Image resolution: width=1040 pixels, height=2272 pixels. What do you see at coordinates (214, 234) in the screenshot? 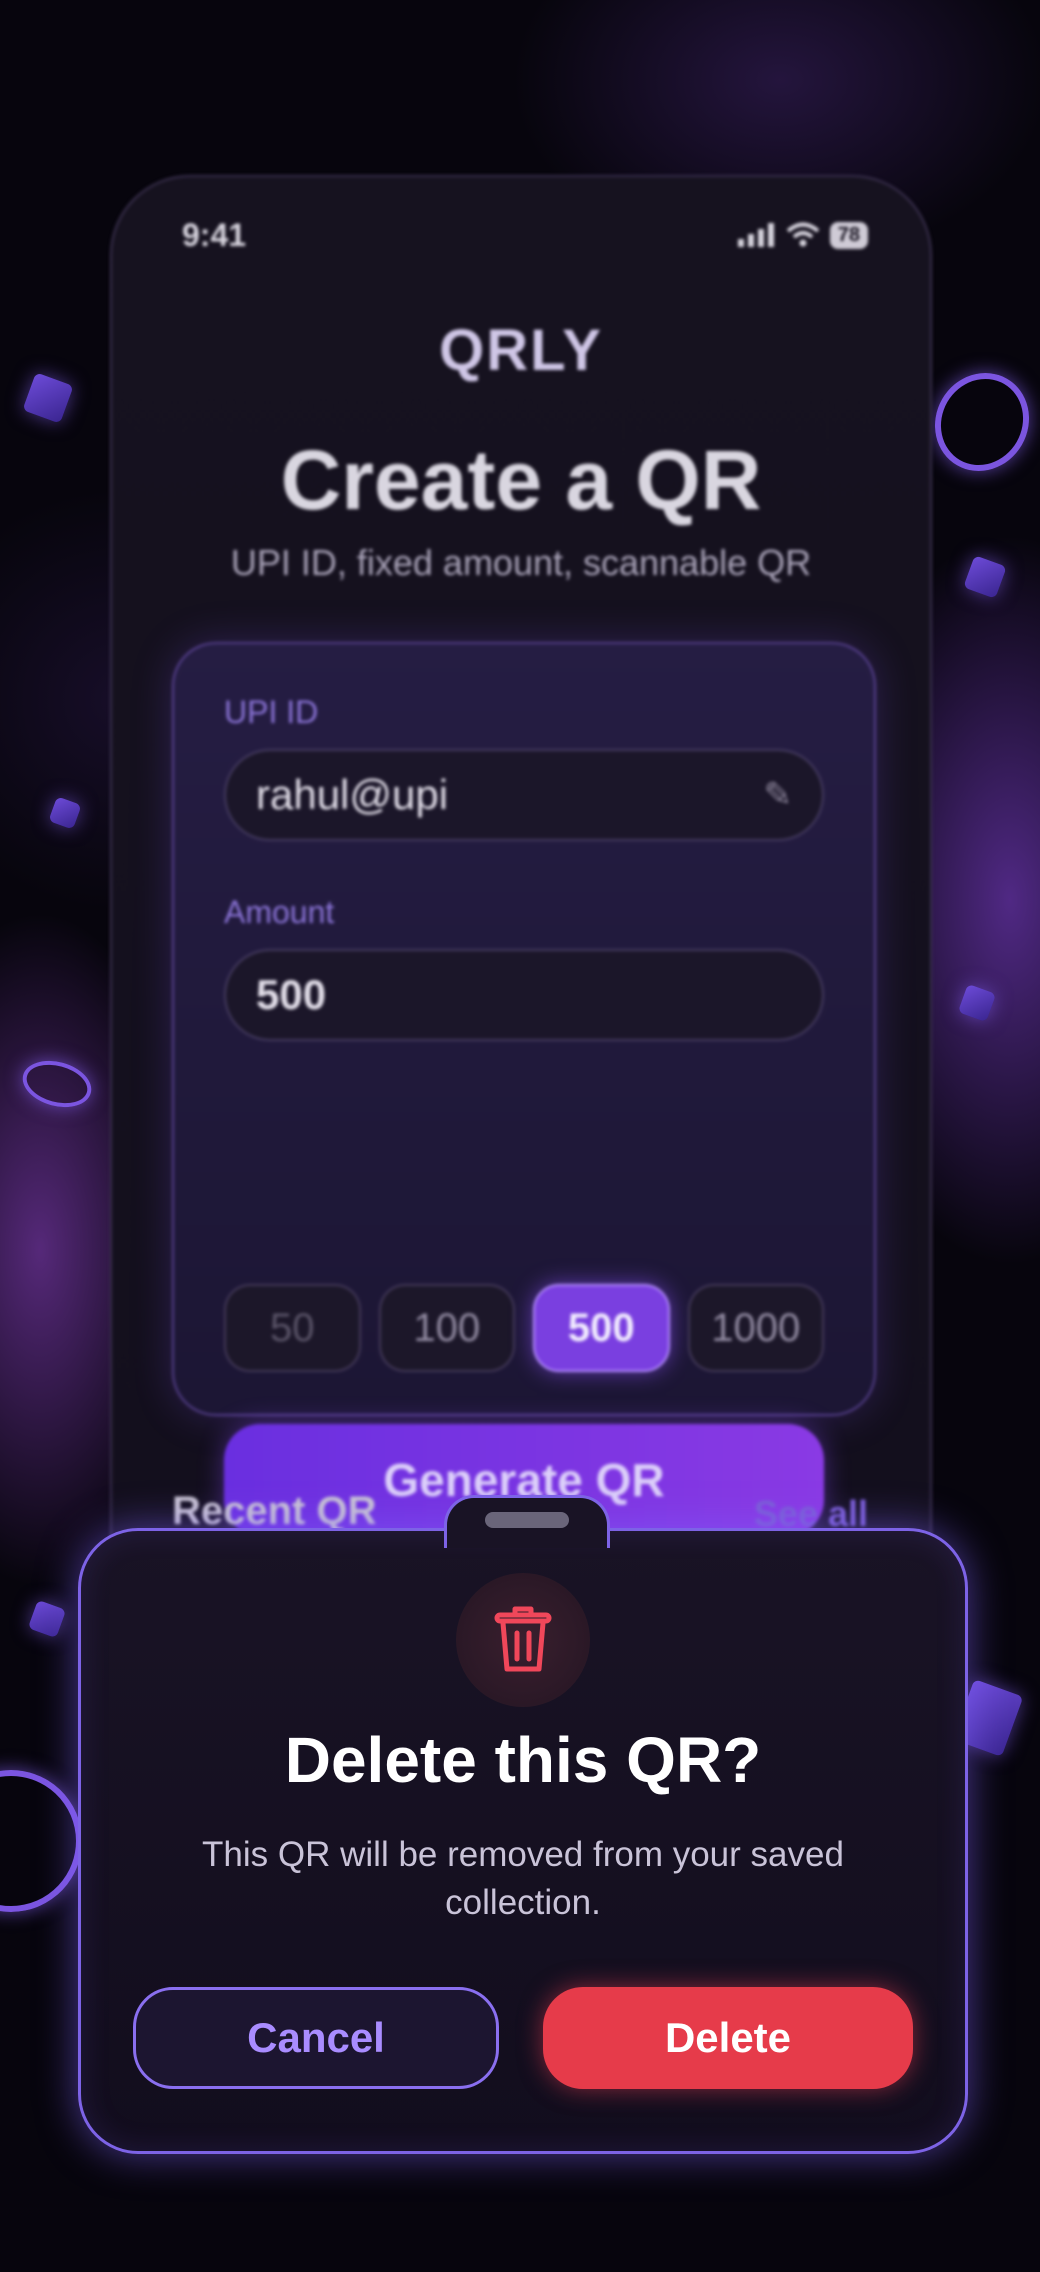
I see `status-time: 9:41` at bounding box center [214, 234].